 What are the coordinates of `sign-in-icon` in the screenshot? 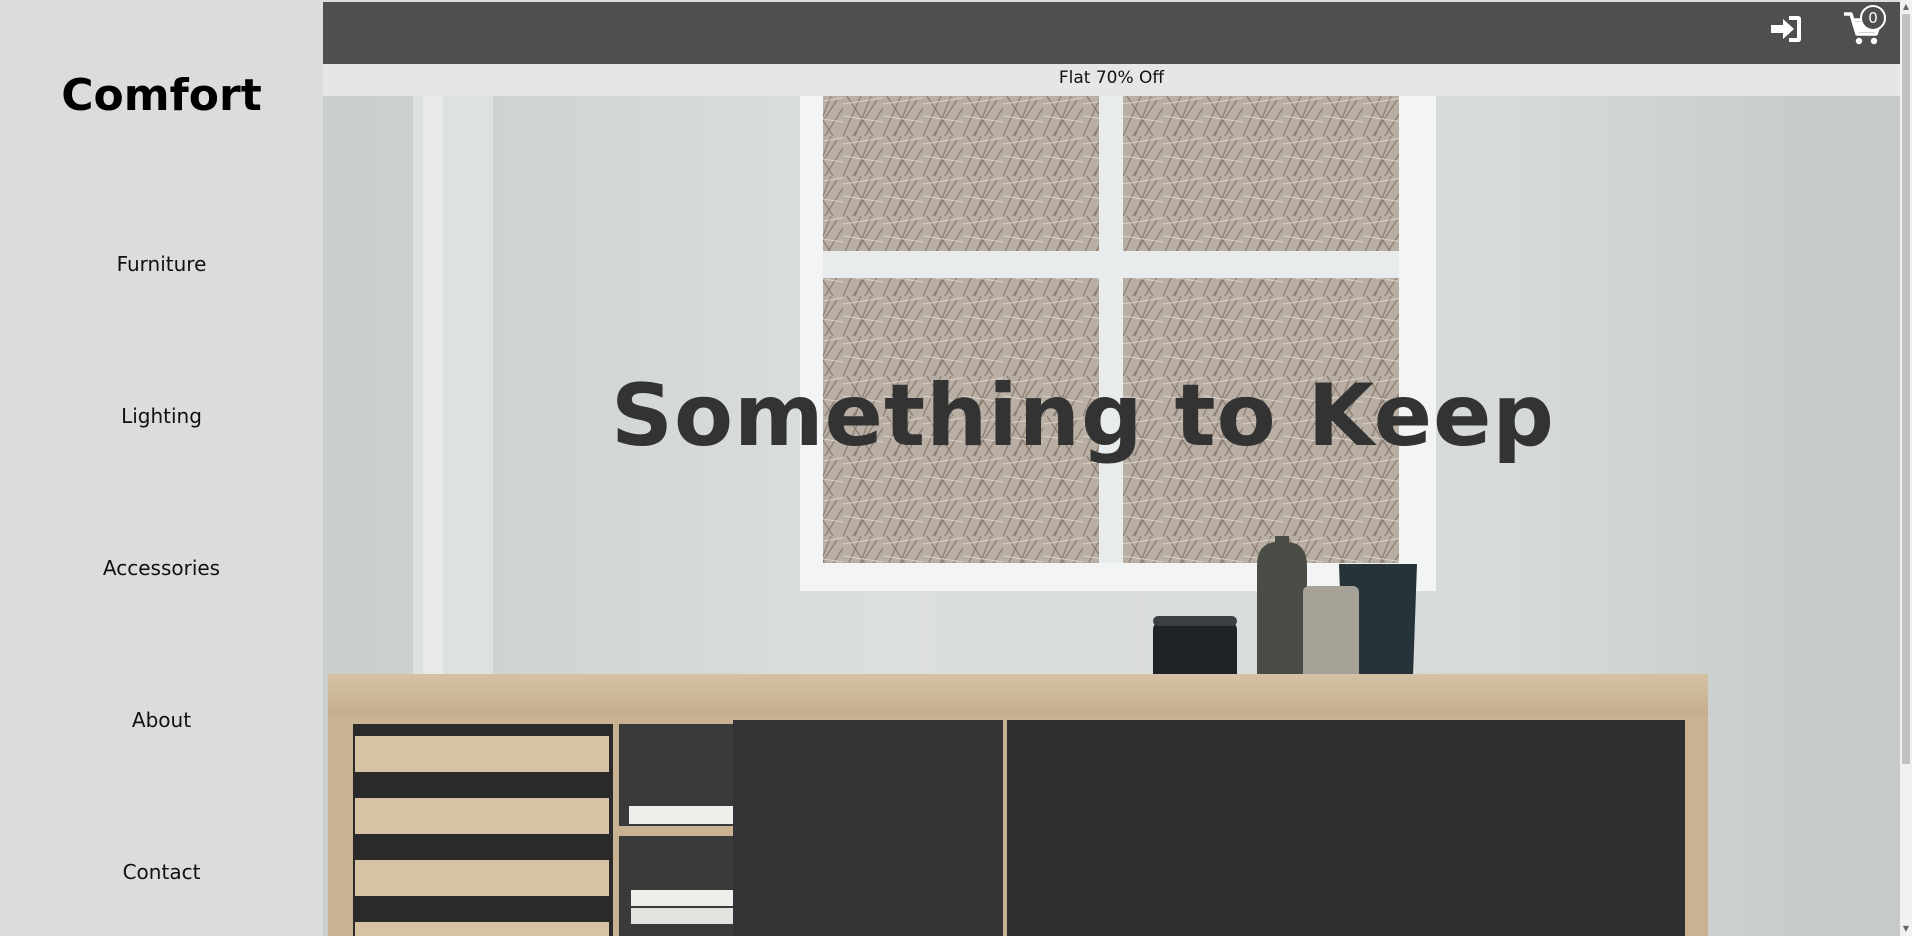 It's located at (1786, 29).